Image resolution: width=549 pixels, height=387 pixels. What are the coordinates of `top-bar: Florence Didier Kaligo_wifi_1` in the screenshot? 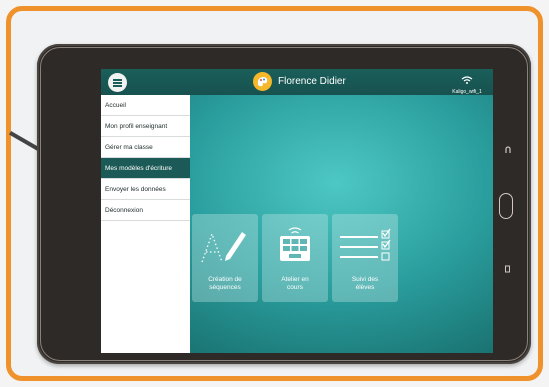 It's located at (297, 82).